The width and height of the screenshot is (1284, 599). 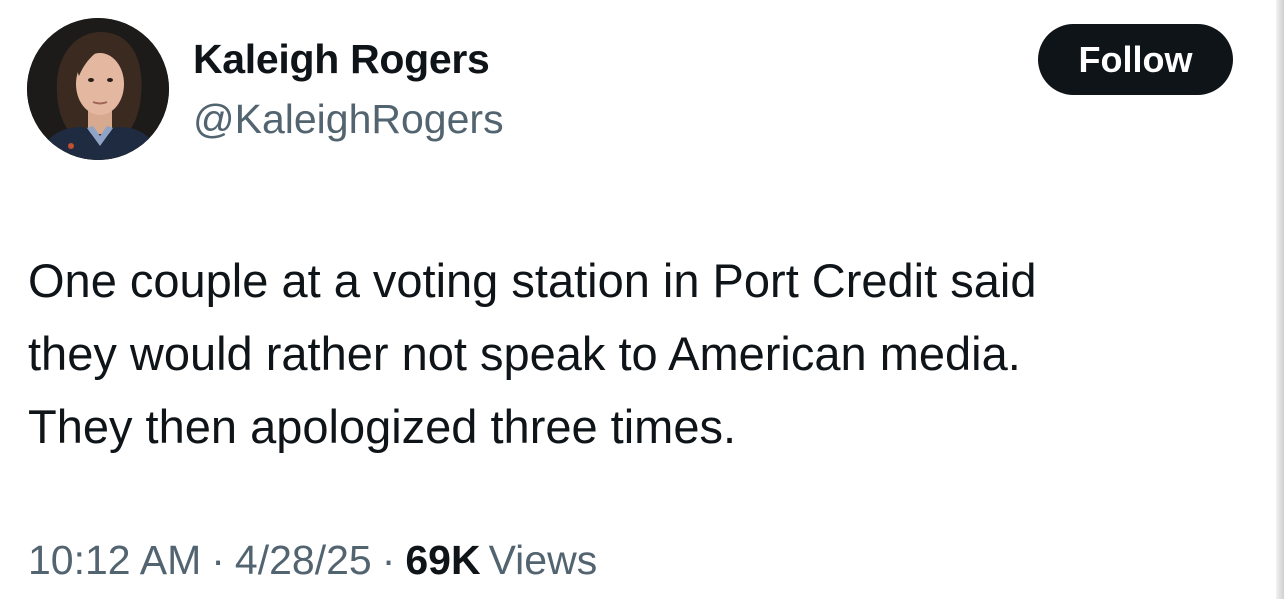 What do you see at coordinates (543, 560) in the screenshot?
I see `views-label: Views` at bounding box center [543, 560].